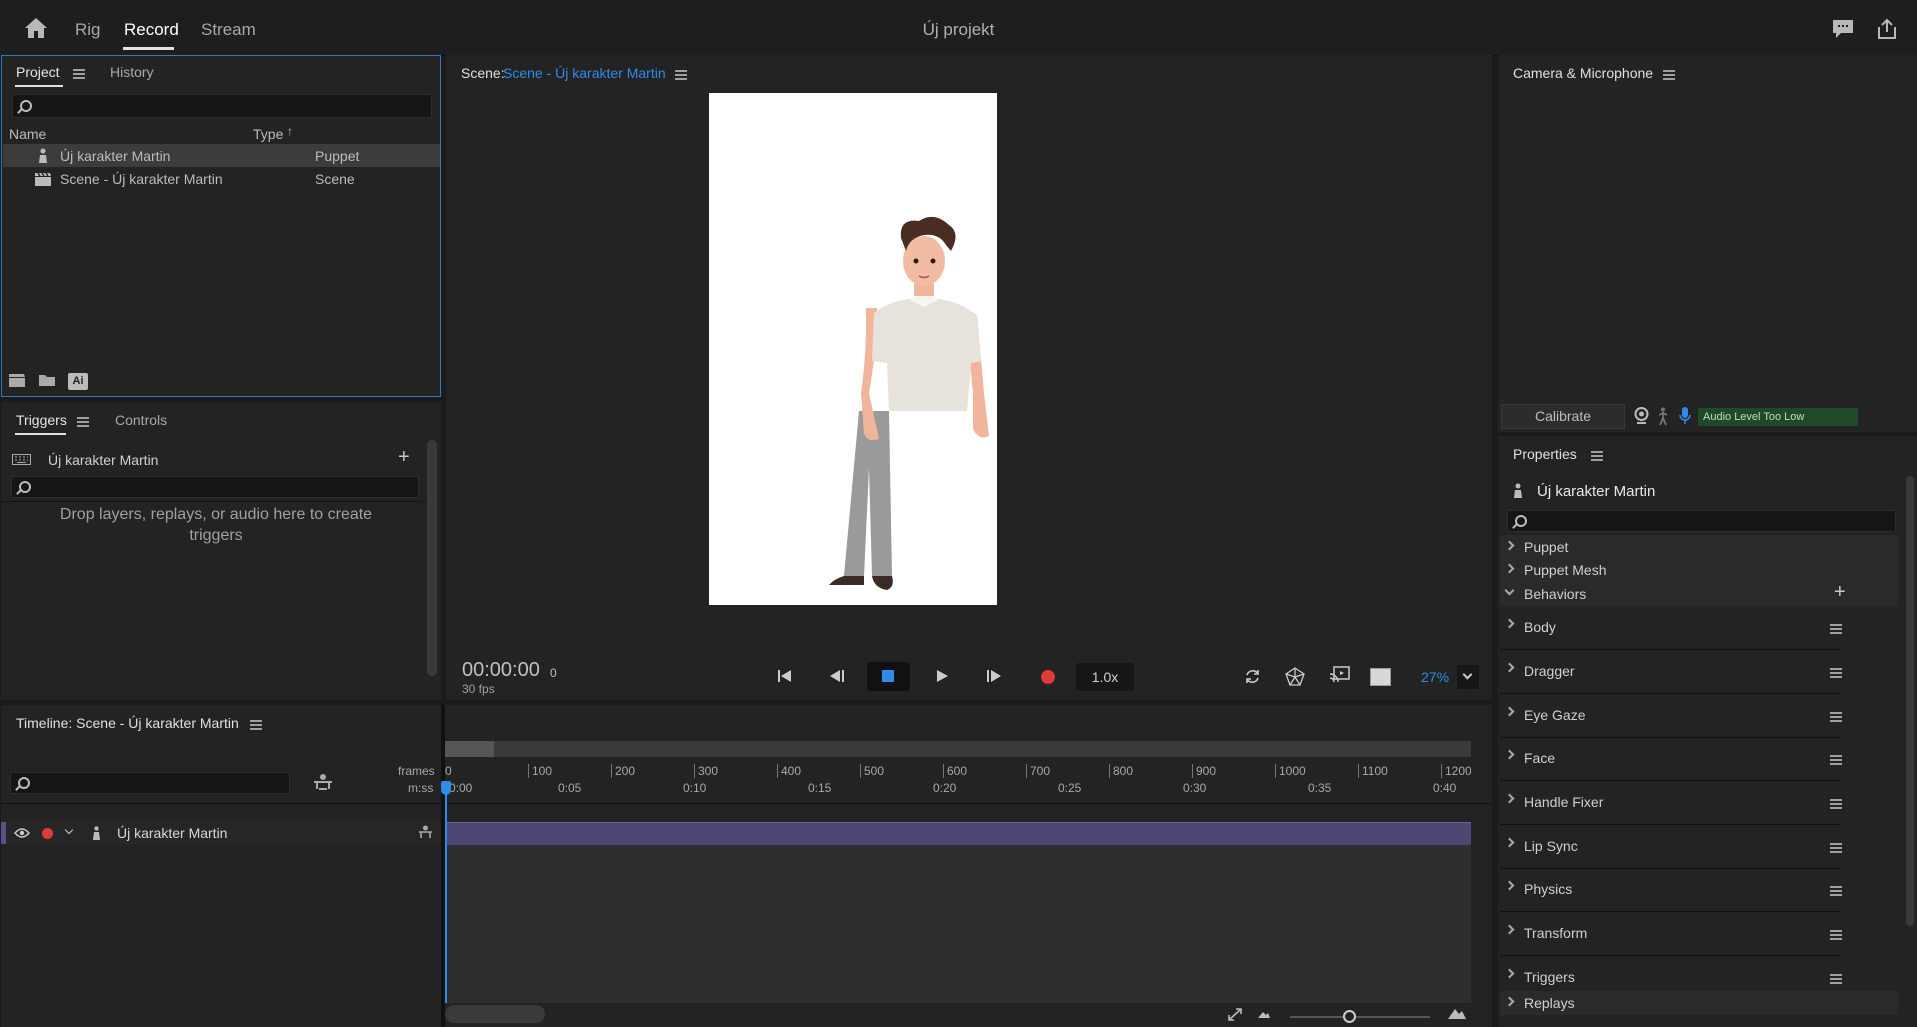 This screenshot has width=1917, height=1027. Describe the element at coordinates (215, 487) in the screenshot. I see `trigger-search-input` at that location.